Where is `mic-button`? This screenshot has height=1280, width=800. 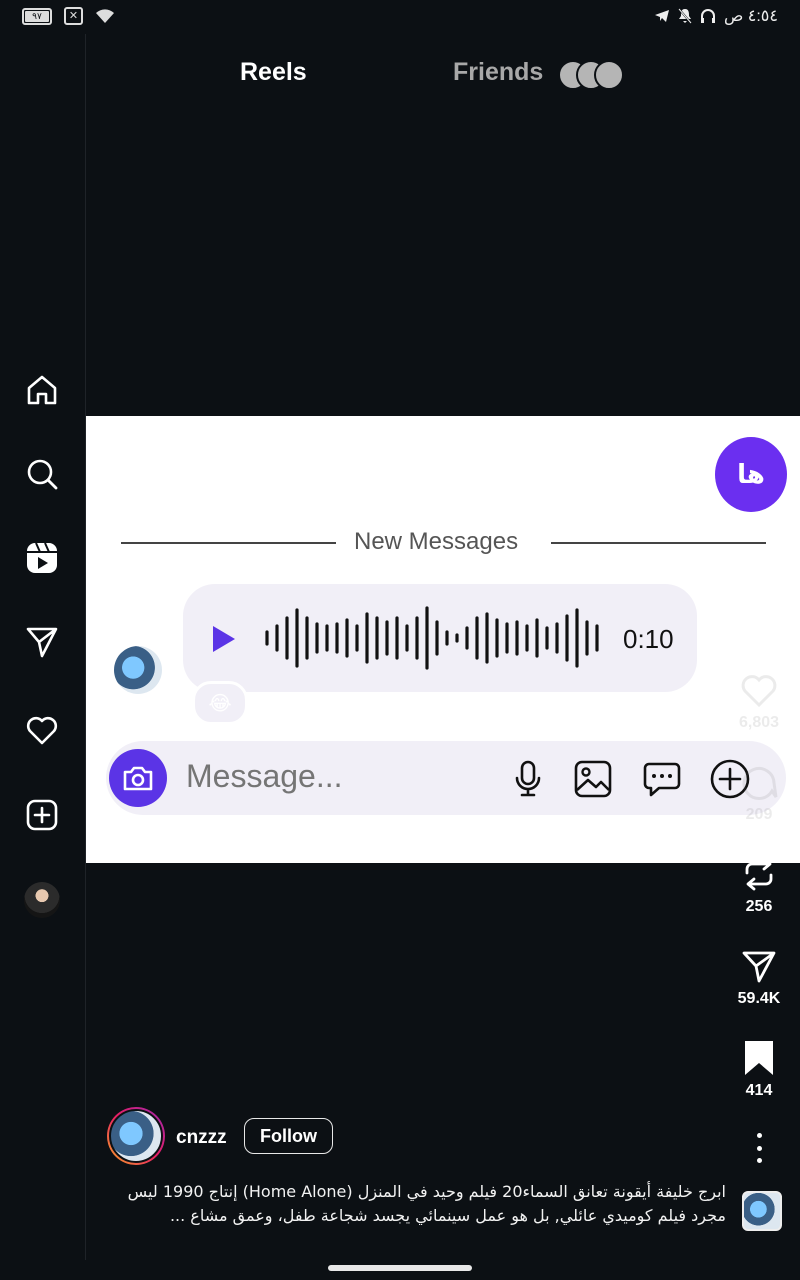 mic-button is located at coordinates (528, 779).